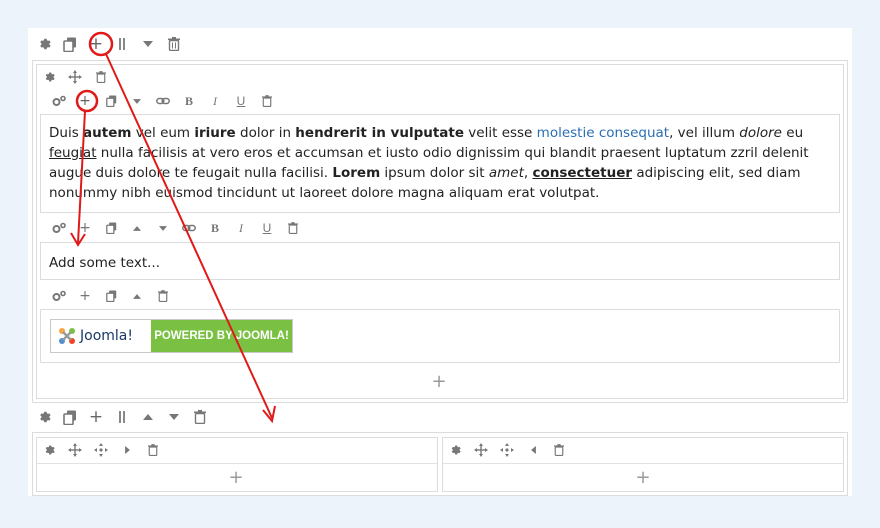 This screenshot has width=880, height=528. What do you see at coordinates (643, 463) in the screenshot?
I see `right-column-divider` at bounding box center [643, 463].